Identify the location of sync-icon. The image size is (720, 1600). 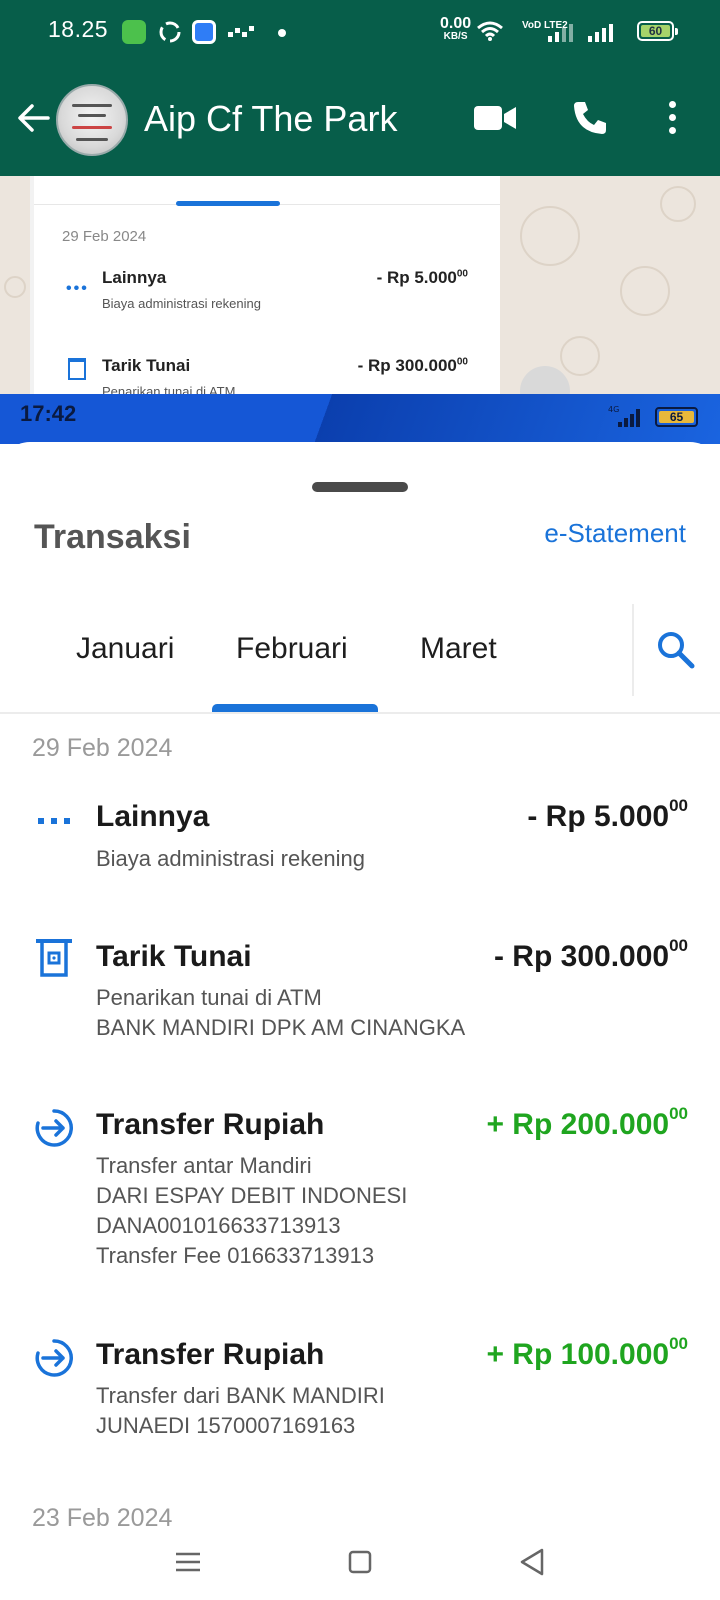
(170, 32).